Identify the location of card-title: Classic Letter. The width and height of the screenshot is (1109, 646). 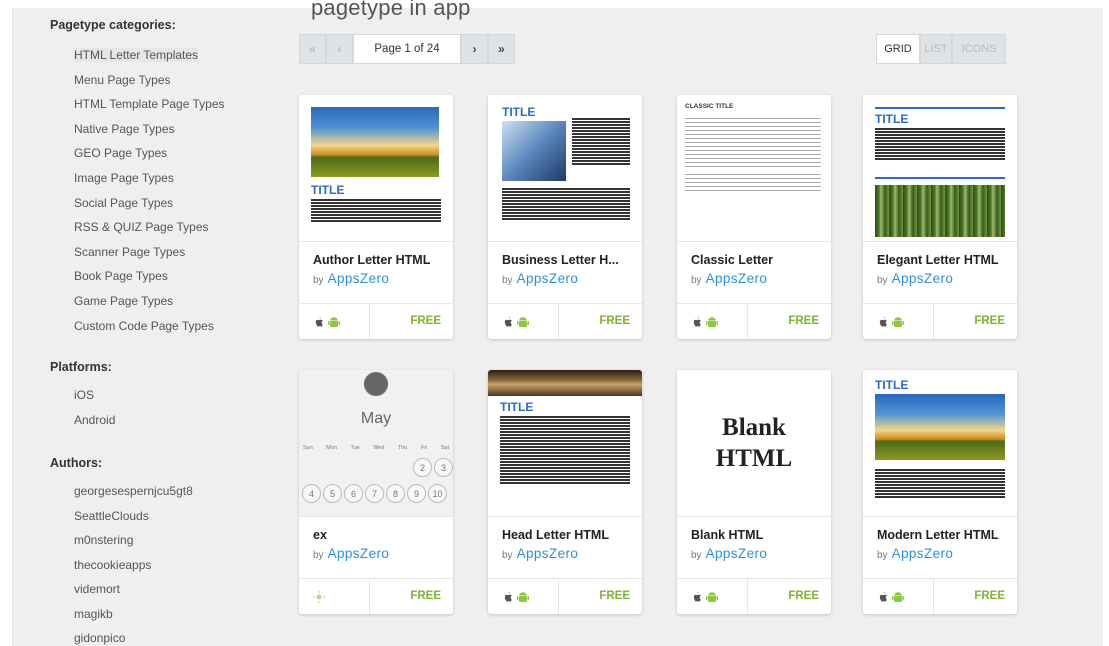
(759, 260).